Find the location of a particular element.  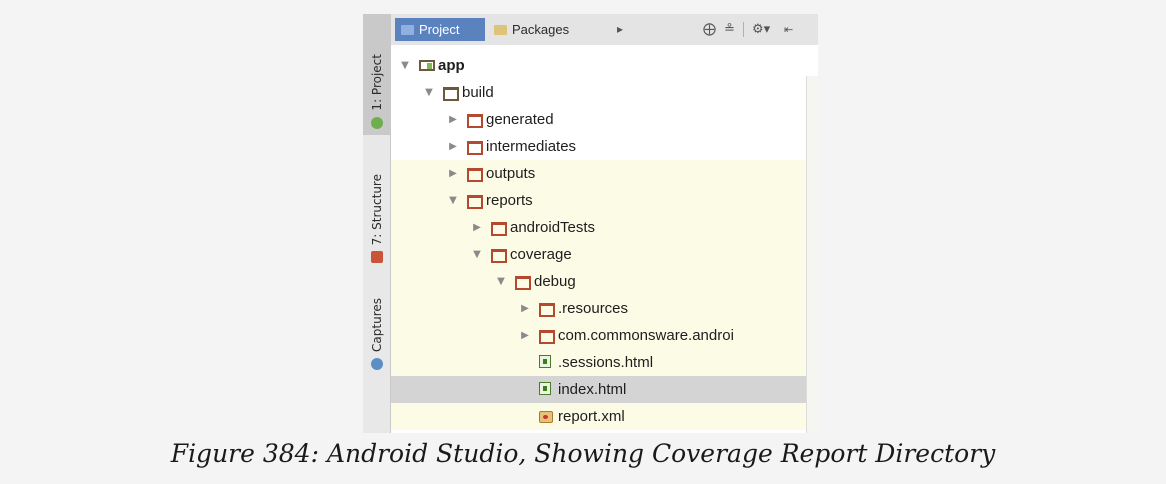

tree-row-label: reports is located at coordinates (509, 200).